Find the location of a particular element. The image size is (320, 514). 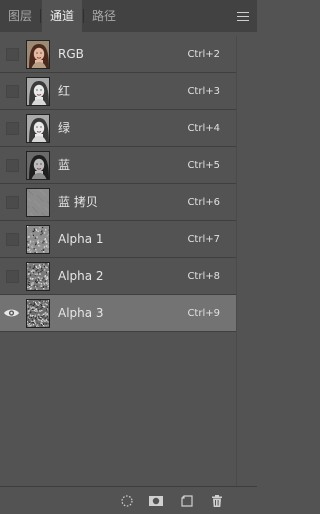

channel-name: RGB is located at coordinates (71, 54).